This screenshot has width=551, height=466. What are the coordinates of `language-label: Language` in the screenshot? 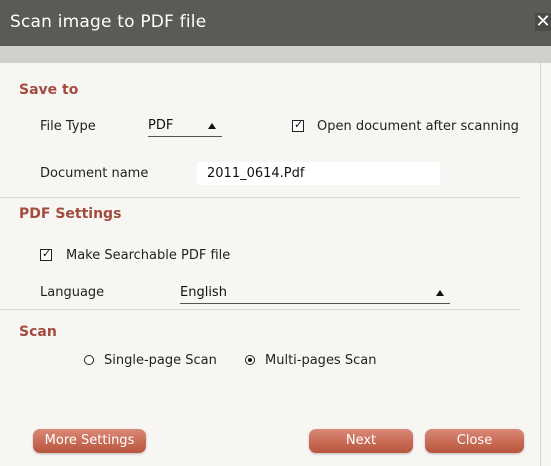 It's located at (72, 292).